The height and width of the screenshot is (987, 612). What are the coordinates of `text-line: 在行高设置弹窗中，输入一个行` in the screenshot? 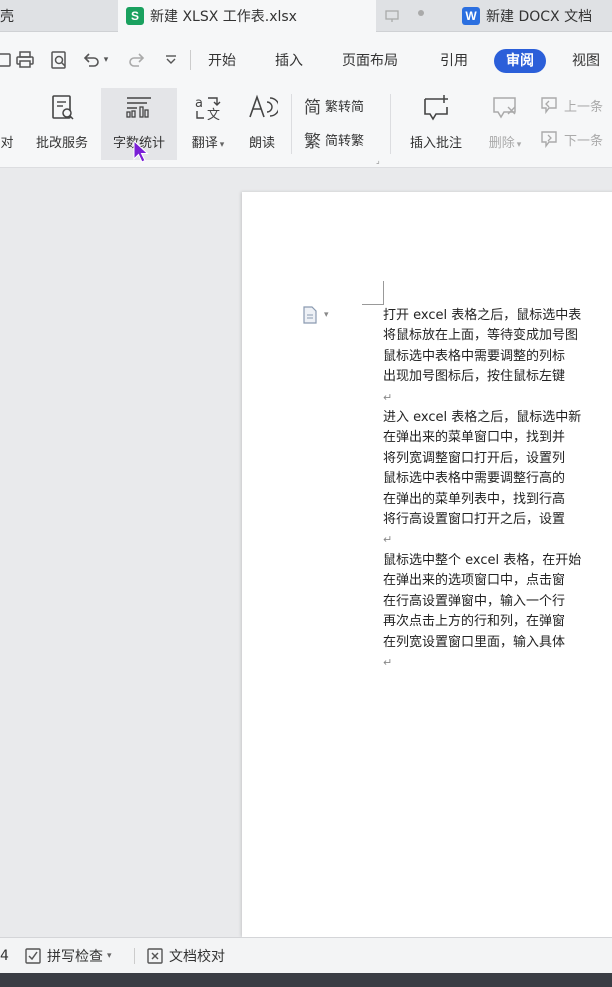 It's located at (474, 601).